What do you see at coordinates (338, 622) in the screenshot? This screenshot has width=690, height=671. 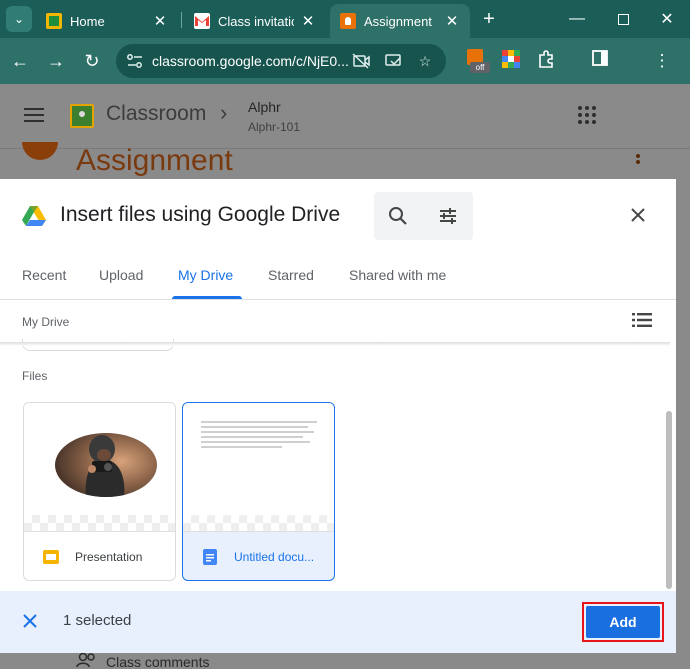 I see `selection-footer: 1 selected Add` at bounding box center [338, 622].